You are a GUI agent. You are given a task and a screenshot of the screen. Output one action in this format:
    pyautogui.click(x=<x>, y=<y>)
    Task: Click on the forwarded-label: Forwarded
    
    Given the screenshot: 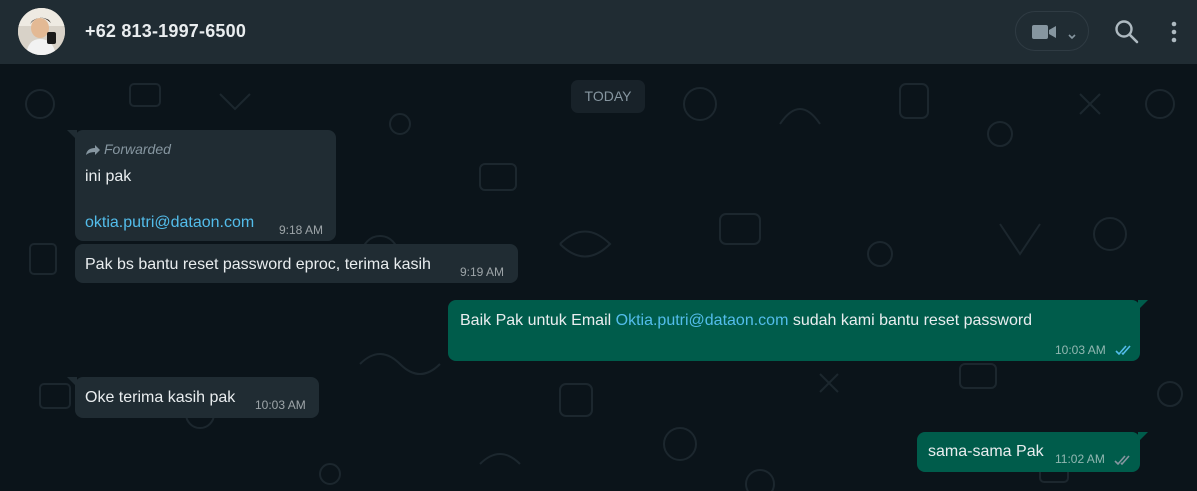 What is the action you would take?
    pyautogui.click(x=128, y=149)
    